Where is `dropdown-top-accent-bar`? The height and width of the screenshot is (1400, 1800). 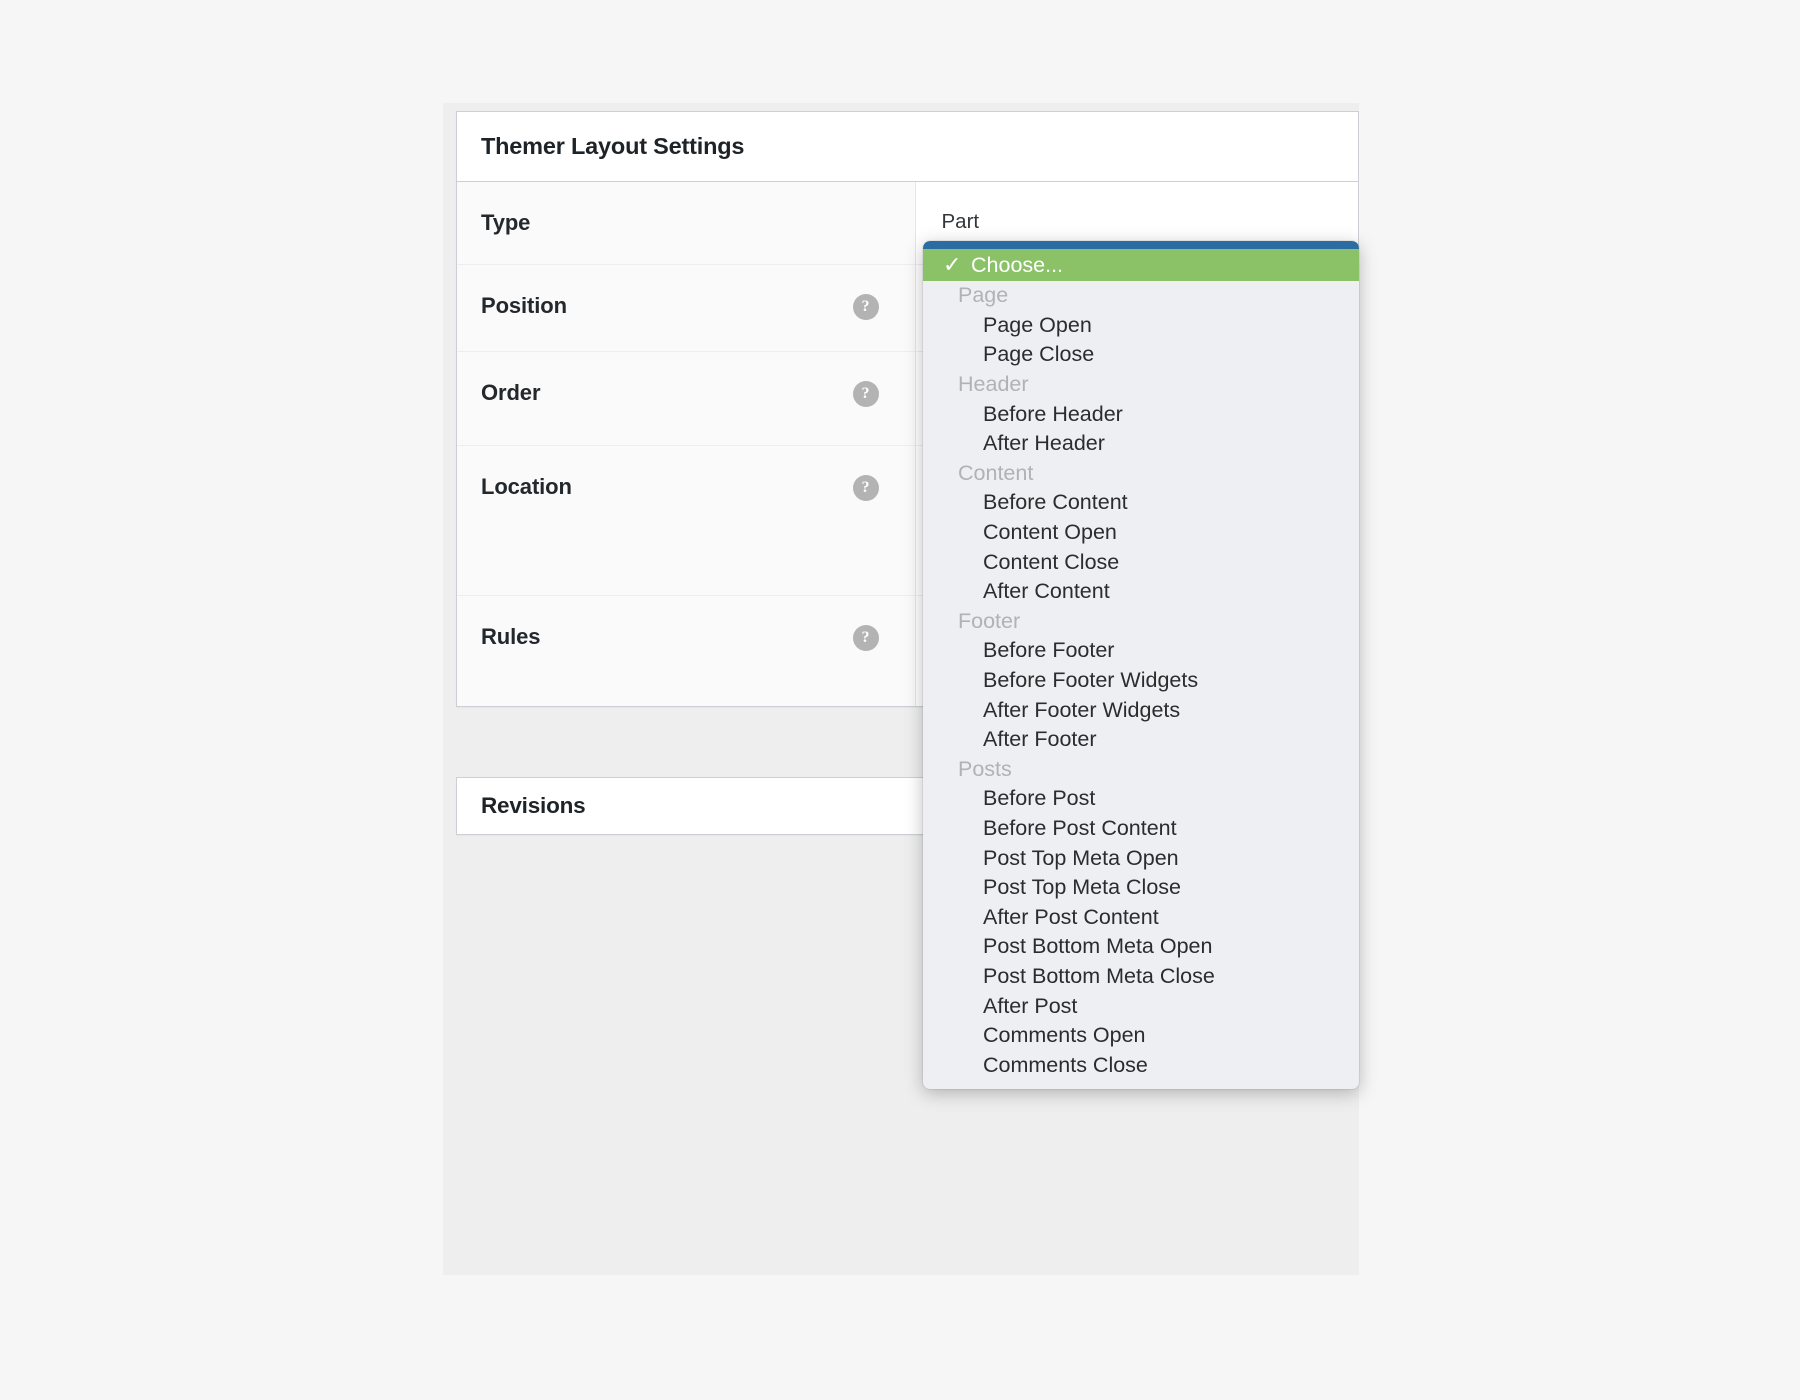 dropdown-top-accent-bar is located at coordinates (1141, 245).